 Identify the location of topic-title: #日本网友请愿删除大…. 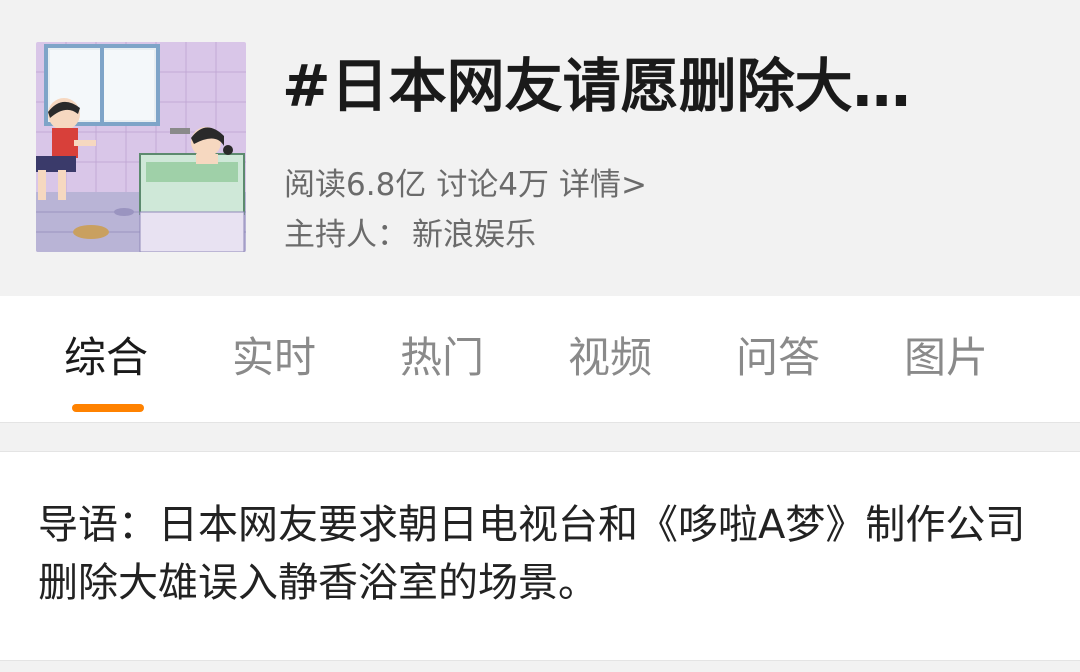
(596, 86).